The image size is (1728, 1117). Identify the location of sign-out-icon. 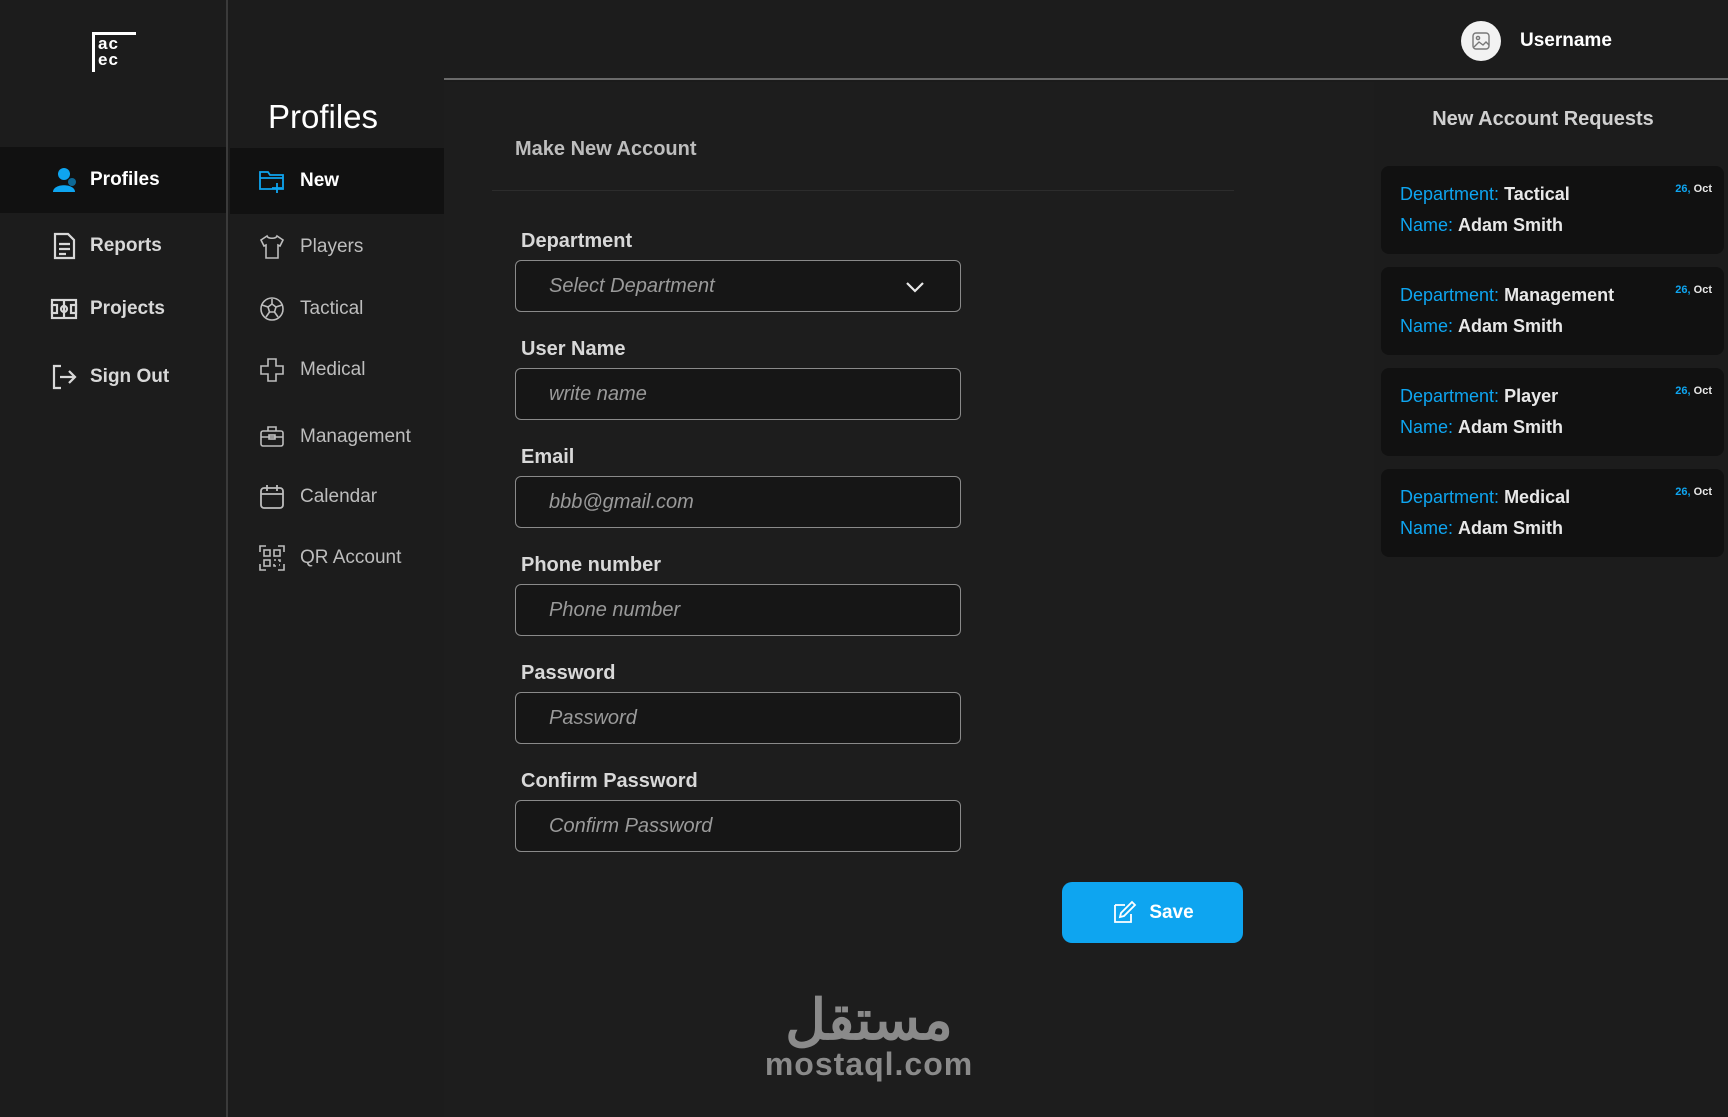
(64, 377).